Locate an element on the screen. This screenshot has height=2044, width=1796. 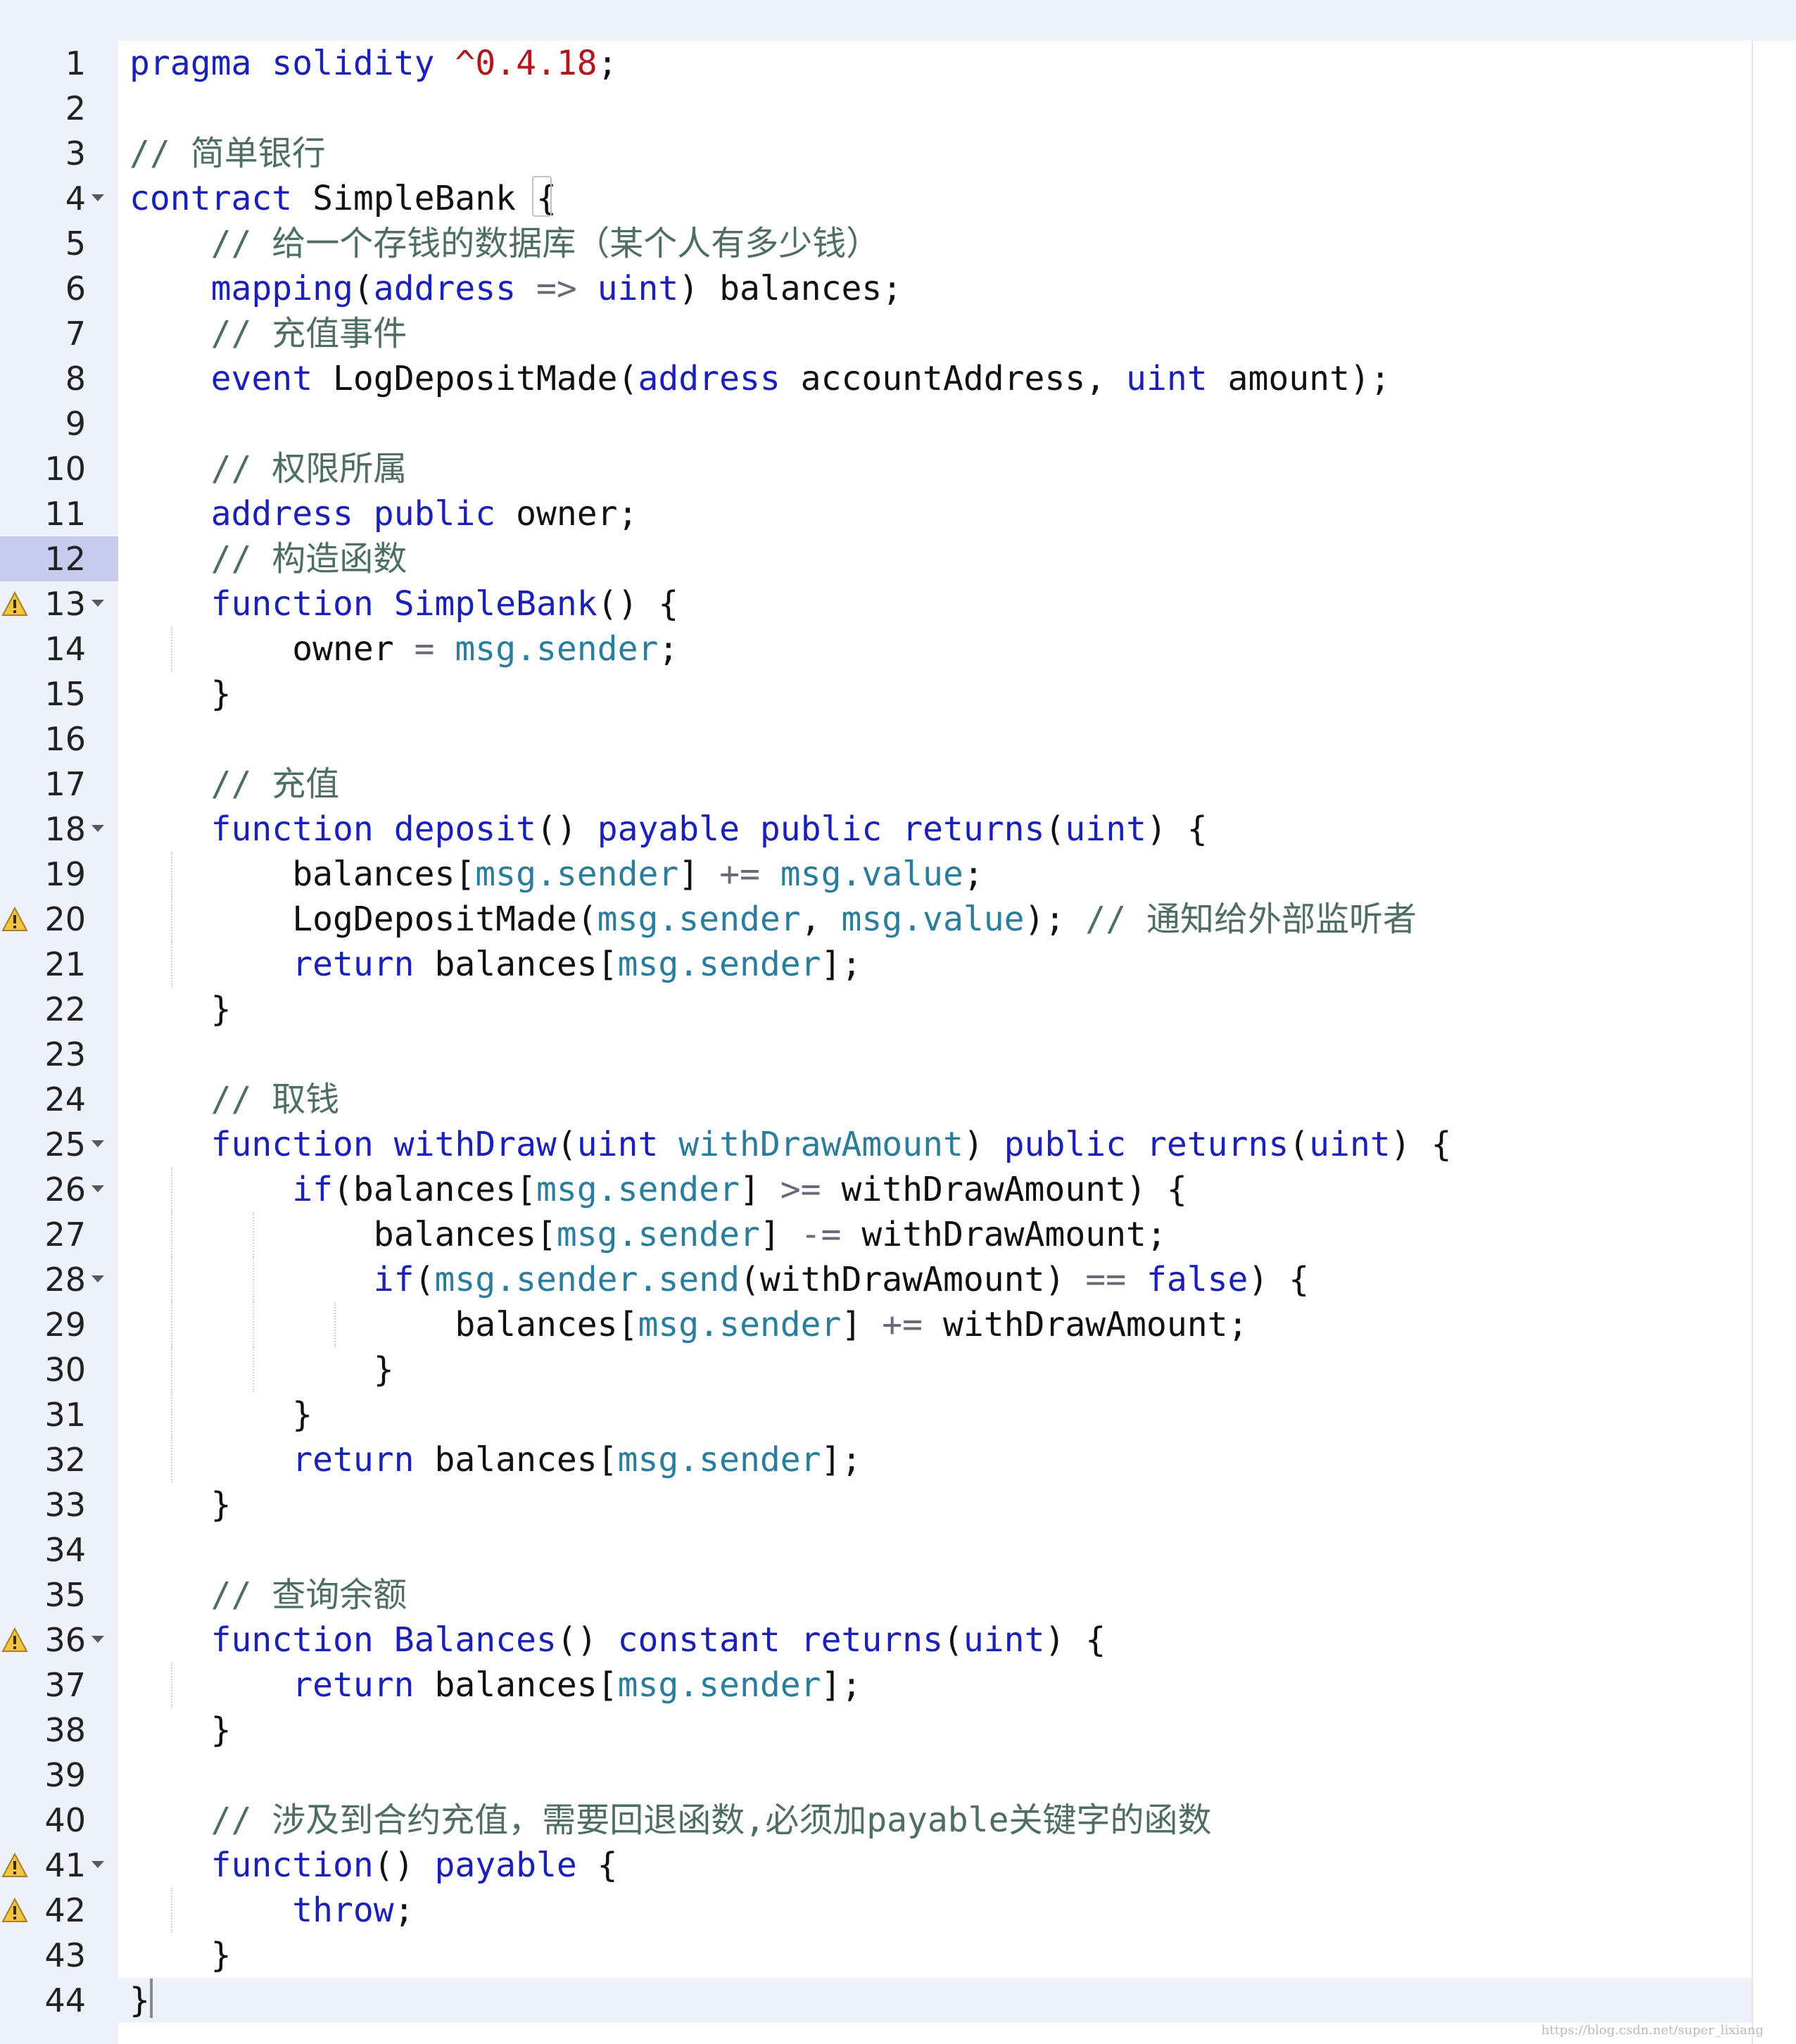
code-line: 7 // 充值事件 is located at coordinates (898, 333).